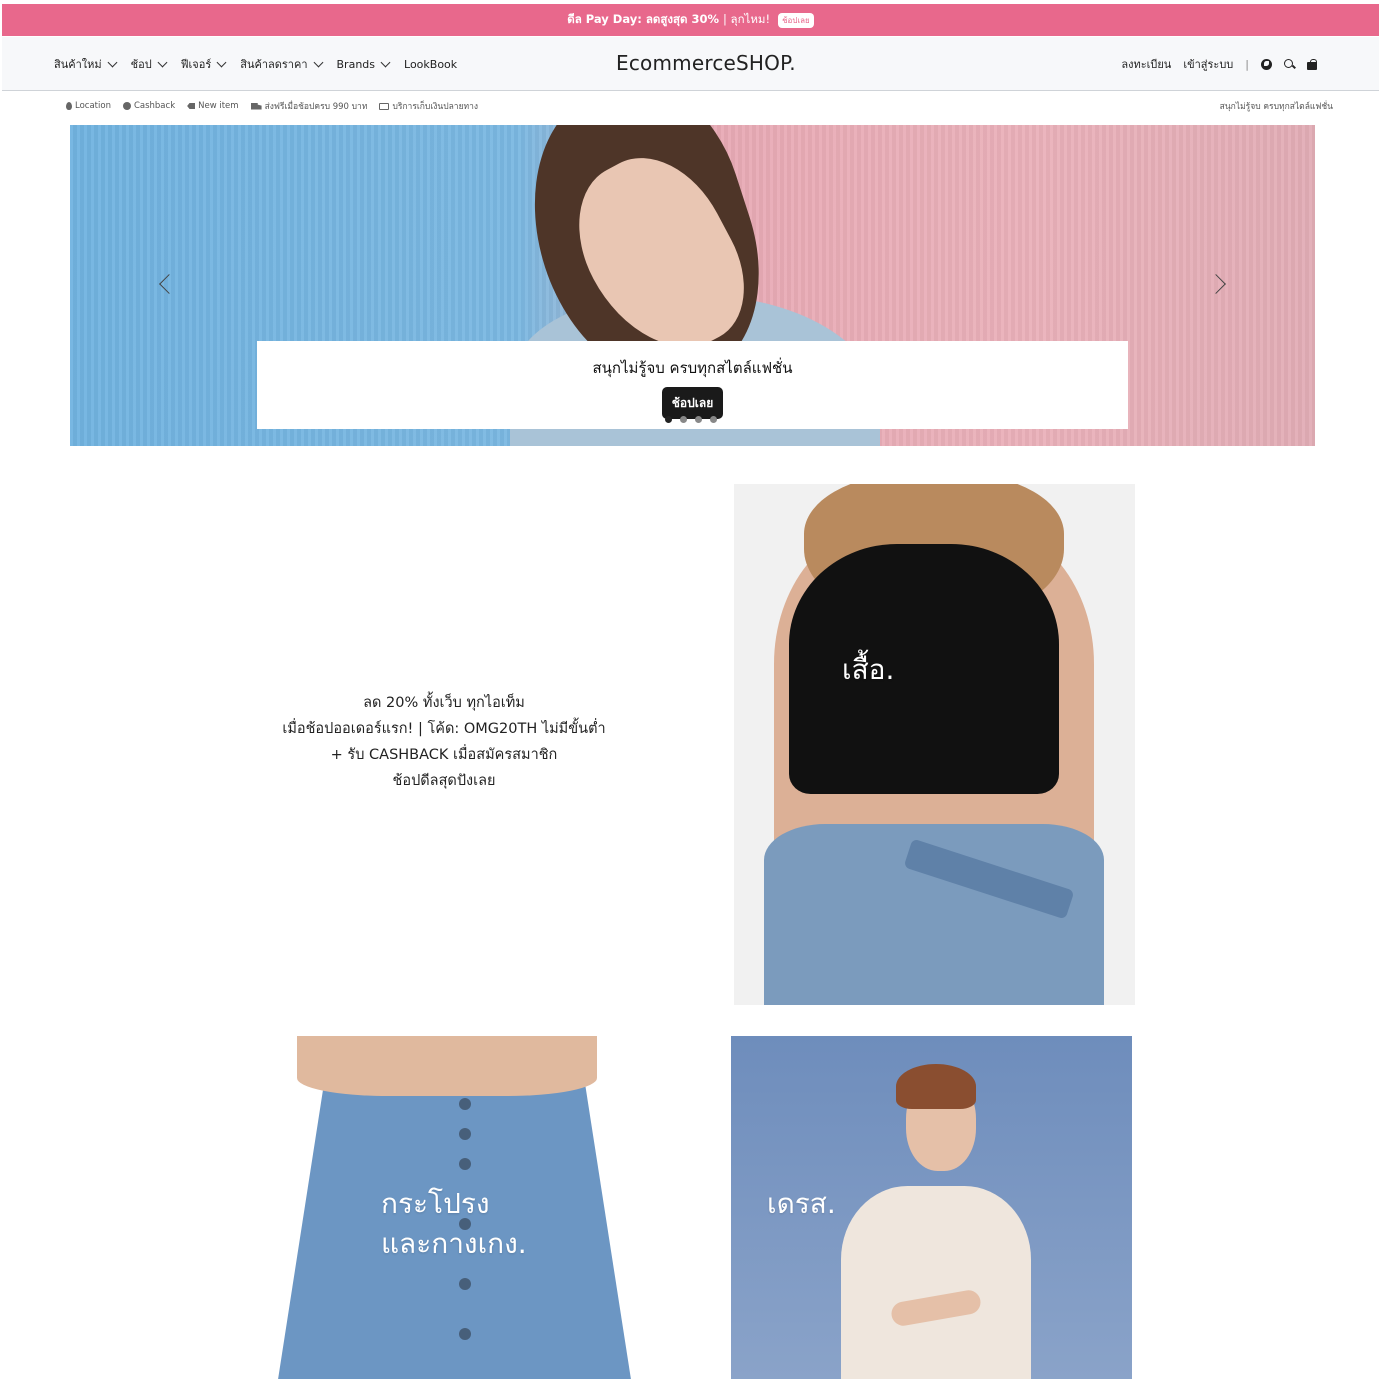 The width and height of the screenshot is (1379, 1379). Describe the element at coordinates (169, 284) in the screenshot. I see `carousel-prev-arrow-icon` at that location.